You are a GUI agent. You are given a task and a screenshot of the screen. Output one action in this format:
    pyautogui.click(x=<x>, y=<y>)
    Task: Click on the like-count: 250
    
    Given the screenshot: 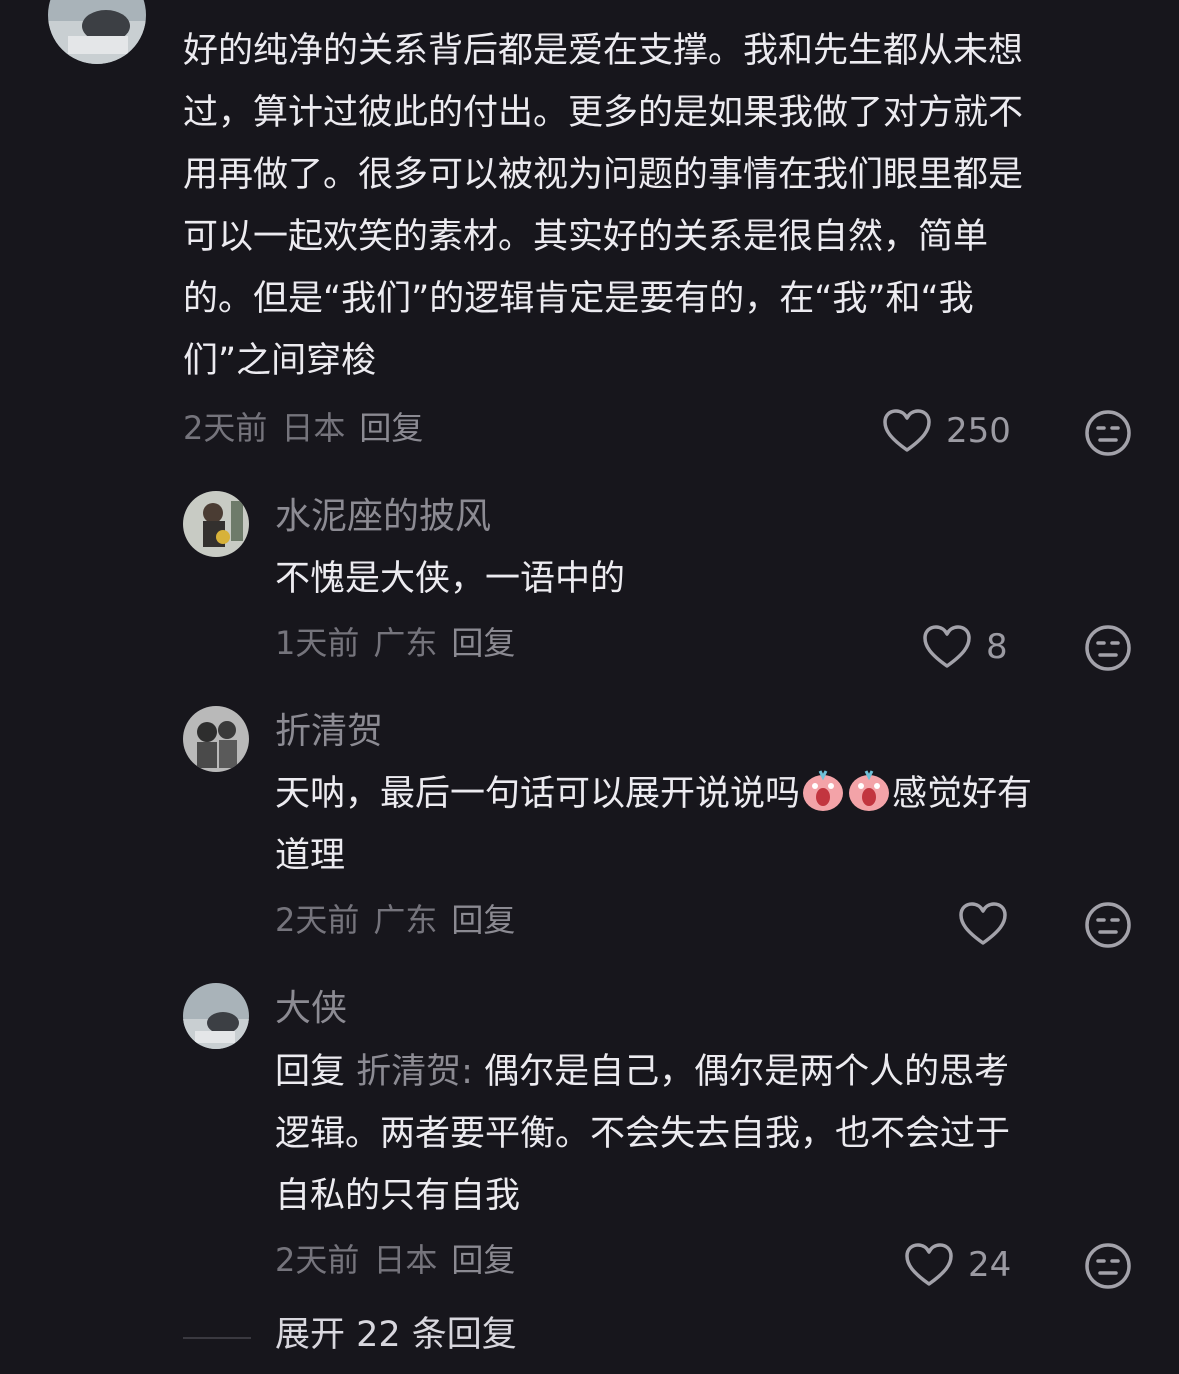 What is the action you would take?
    pyautogui.click(x=978, y=431)
    